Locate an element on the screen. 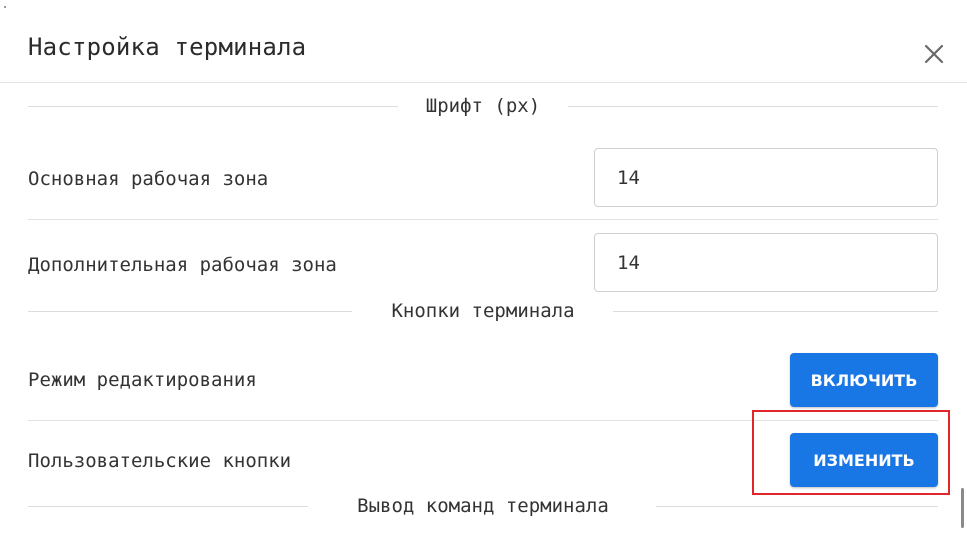 This screenshot has width=967, height=535. highlight-box is located at coordinates (851, 452).